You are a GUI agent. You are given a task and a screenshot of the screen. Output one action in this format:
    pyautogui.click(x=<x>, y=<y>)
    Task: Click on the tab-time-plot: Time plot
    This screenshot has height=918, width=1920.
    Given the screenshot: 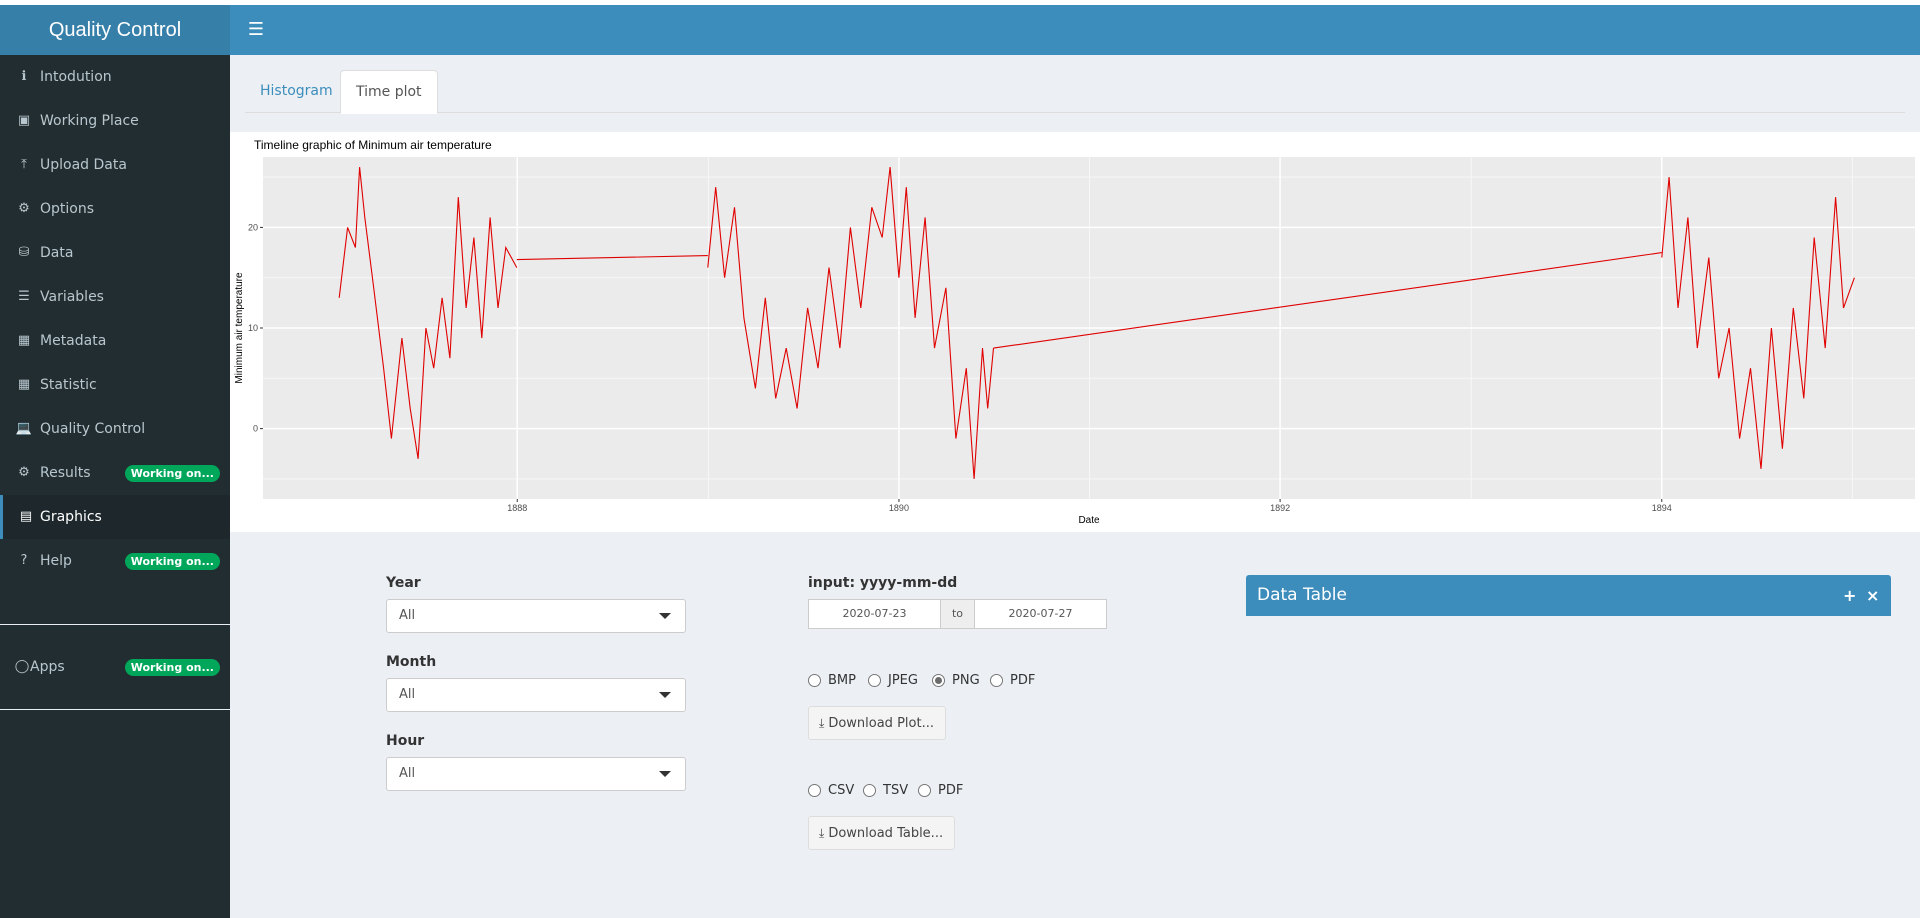 What is the action you would take?
    pyautogui.click(x=389, y=92)
    